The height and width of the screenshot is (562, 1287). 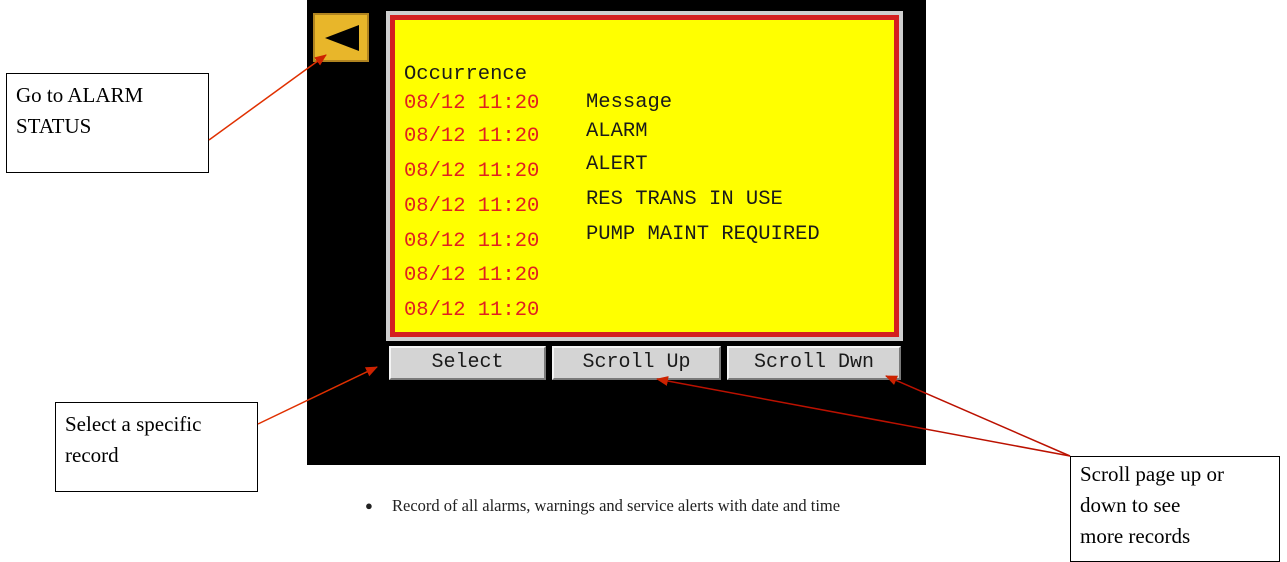 What do you see at coordinates (267, 97) in the screenshot?
I see `arrow-to-back-button` at bounding box center [267, 97].